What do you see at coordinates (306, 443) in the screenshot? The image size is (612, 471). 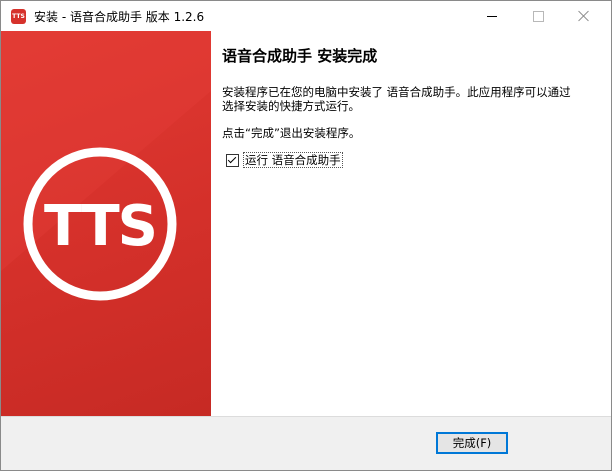 I see `button-bar: 完成(F)` at bounding box center [306, 443].